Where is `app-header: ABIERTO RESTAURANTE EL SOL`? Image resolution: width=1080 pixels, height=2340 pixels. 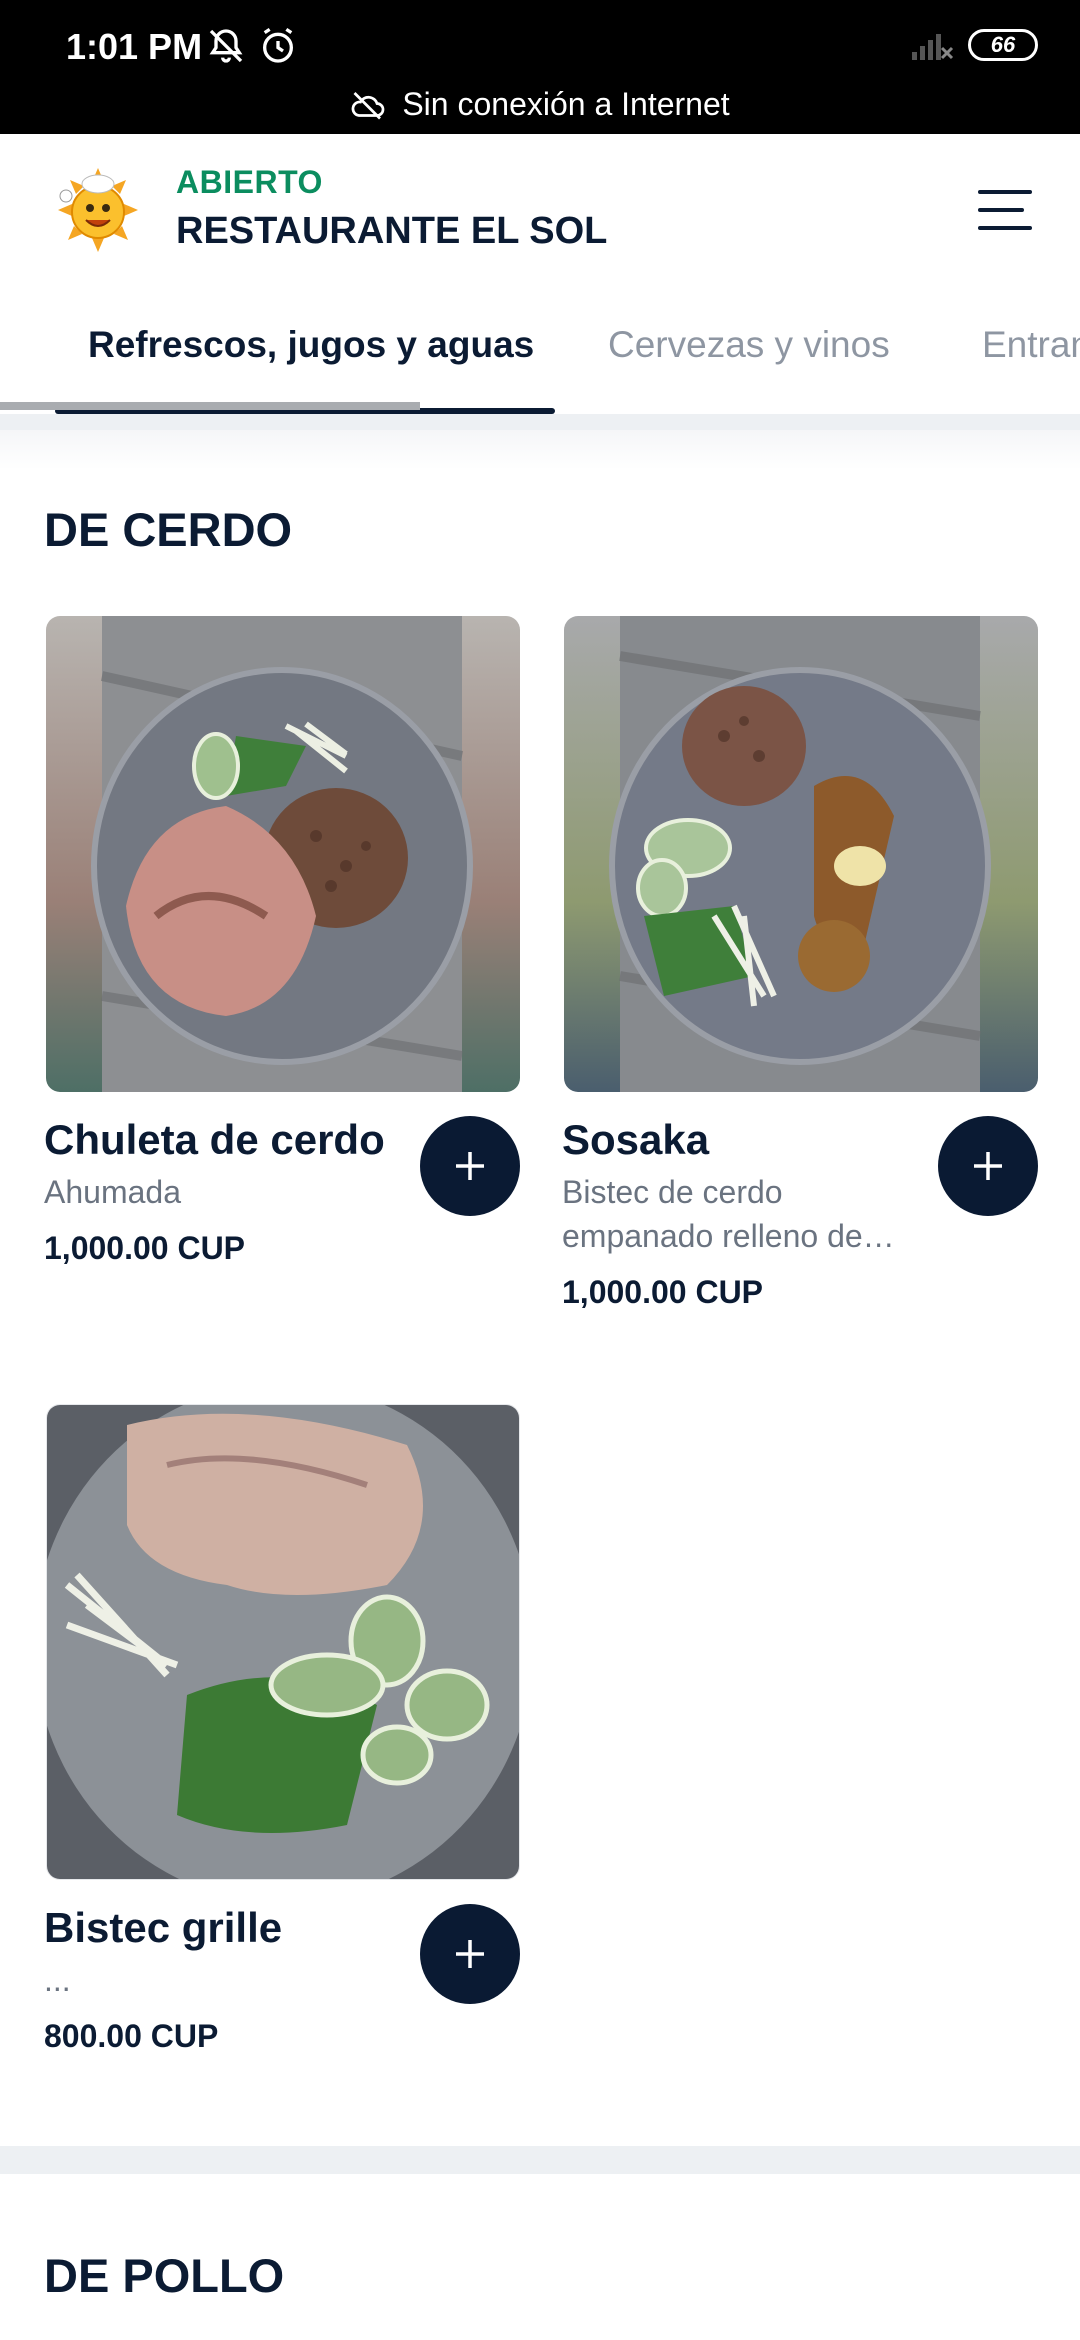
app-header: ABIERTO RESTAURANTE EL SOL is located at coordinates (540, 209).